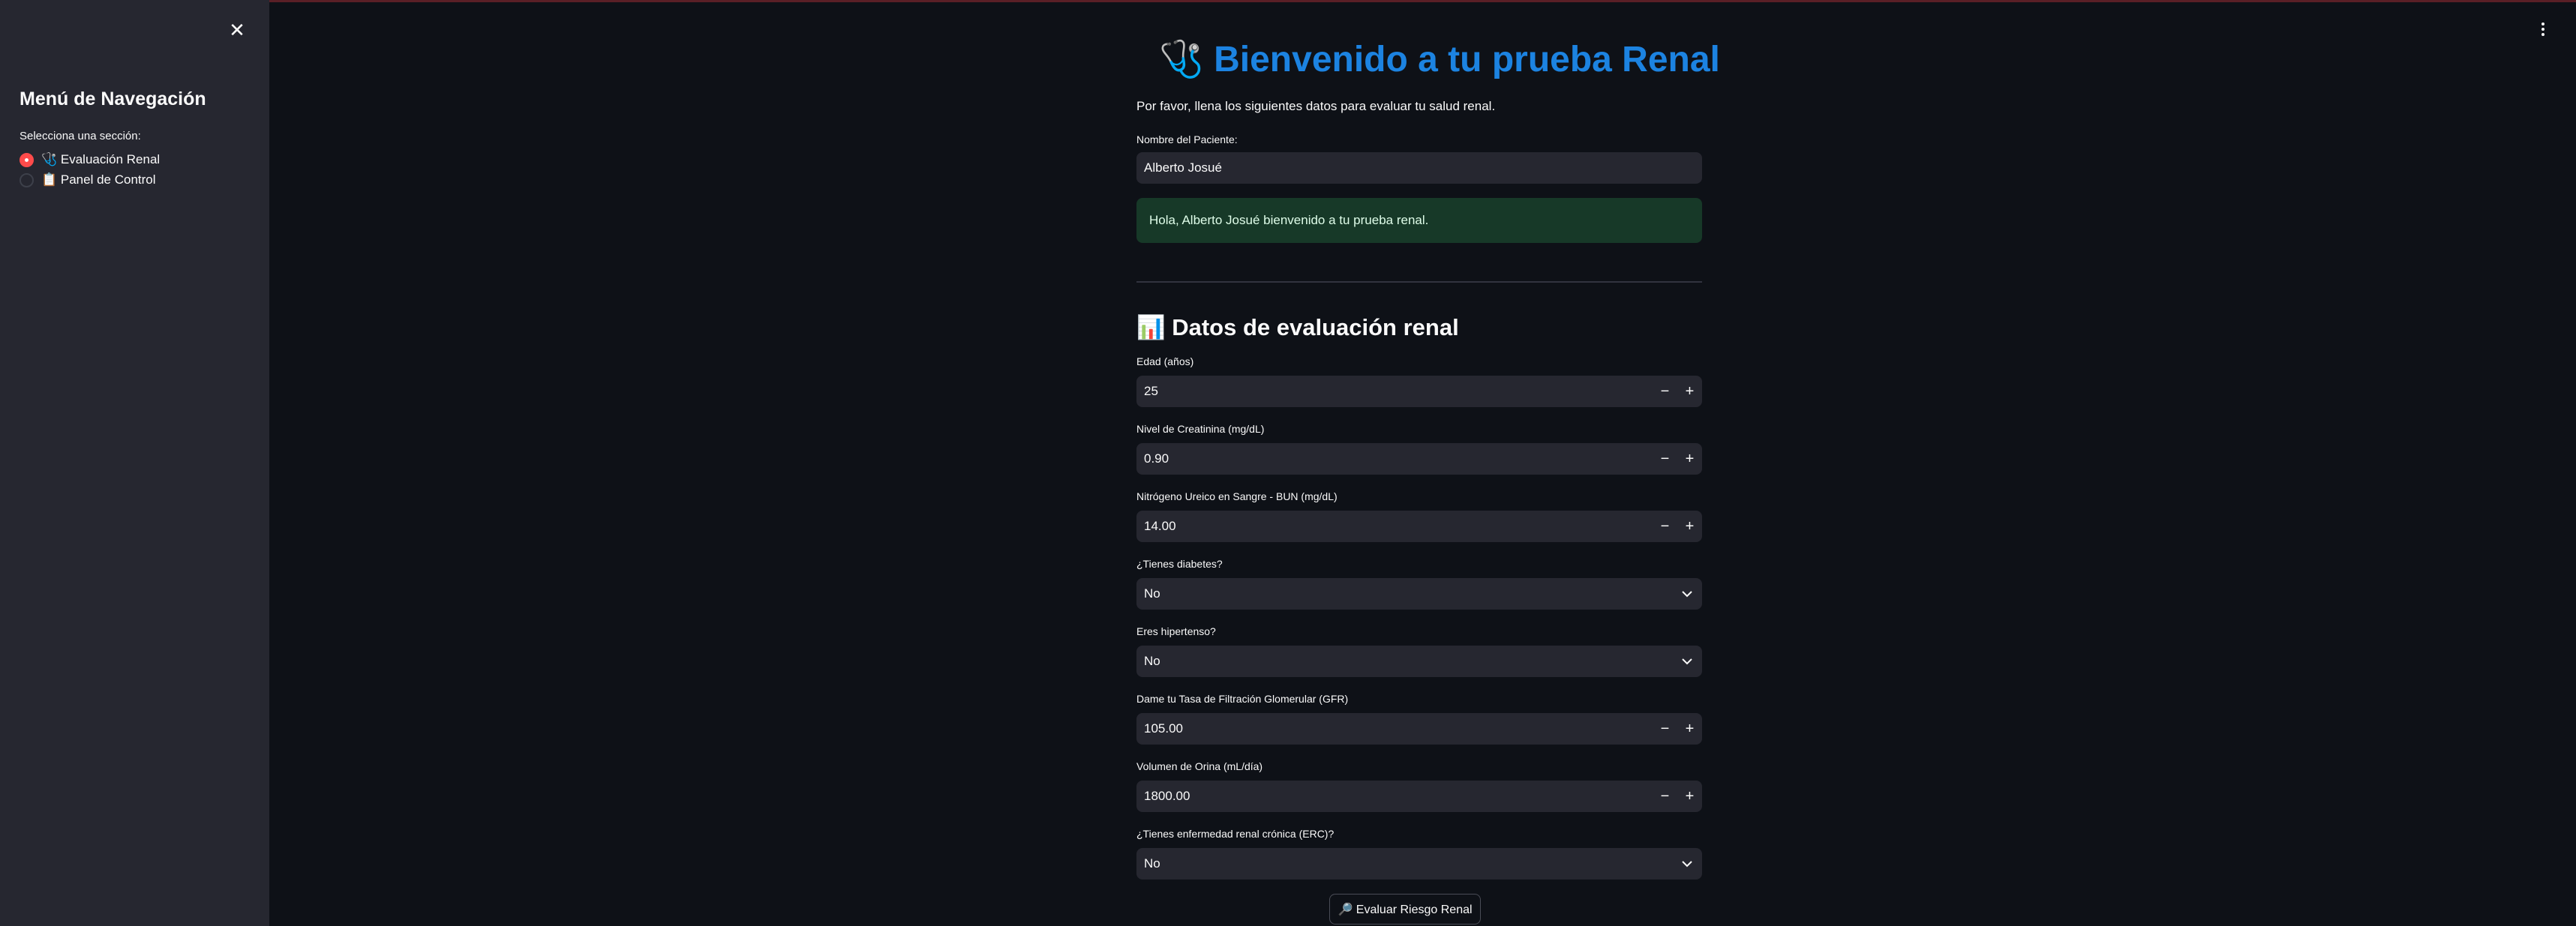 Image resolution: width=2576 pixels, height=926 pixels. What do you see at coordinates (1187, 139) in the screenshot?
I see `patient-name-label: Nombre del Paciente:` at bounding box center [1187, 139].